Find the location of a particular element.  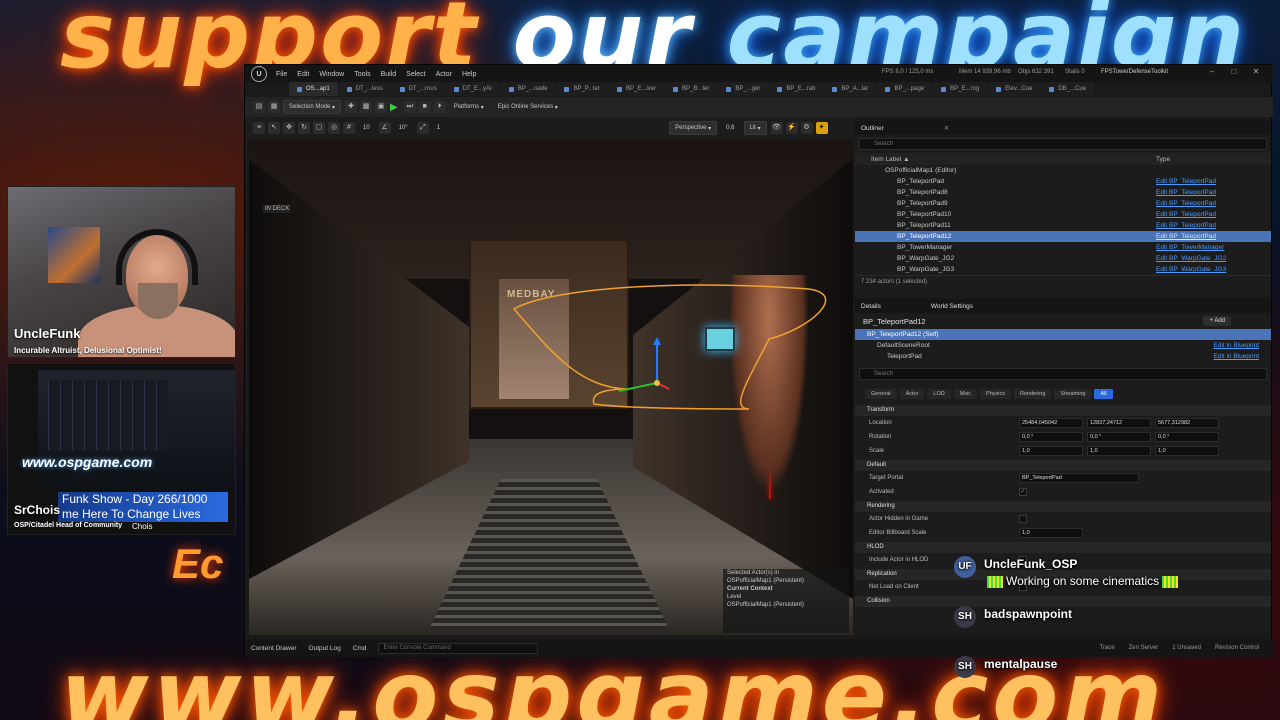

viewport-menu-icon: ≡ is located at coordinates (259, 128).